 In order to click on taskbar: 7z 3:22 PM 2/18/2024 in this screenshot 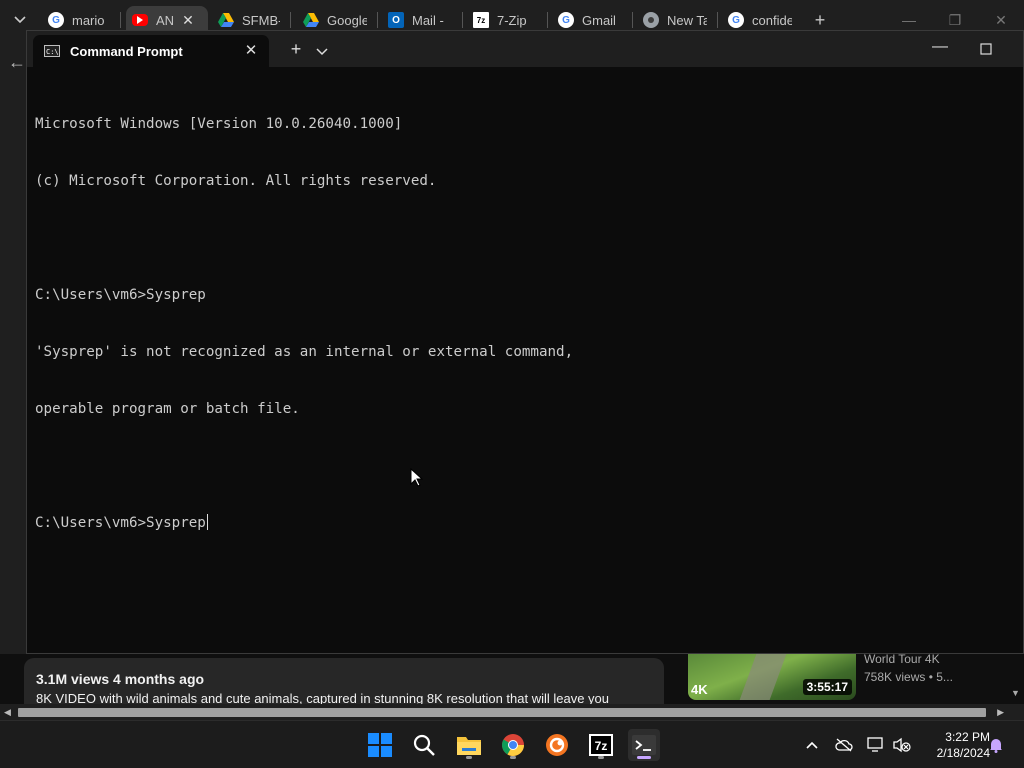, I will do `click(512, 744)`.